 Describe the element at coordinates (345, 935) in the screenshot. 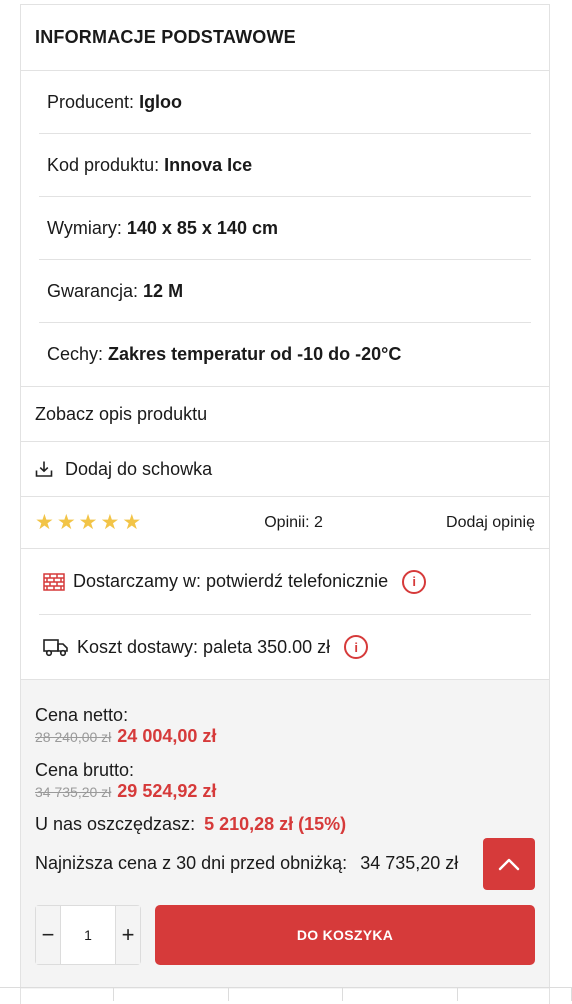

I see `add-to-cart-button: DO KOSZYKA` at that location.